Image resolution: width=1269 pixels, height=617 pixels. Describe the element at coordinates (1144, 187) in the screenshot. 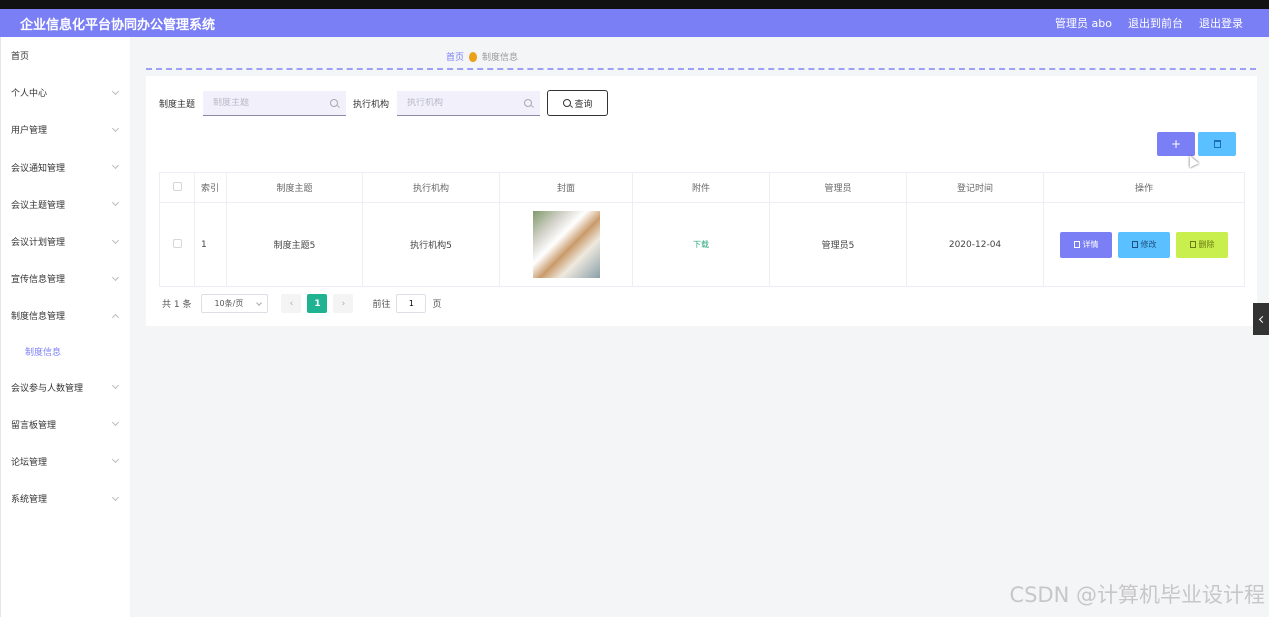

I see `column-header: 操作` at that location.